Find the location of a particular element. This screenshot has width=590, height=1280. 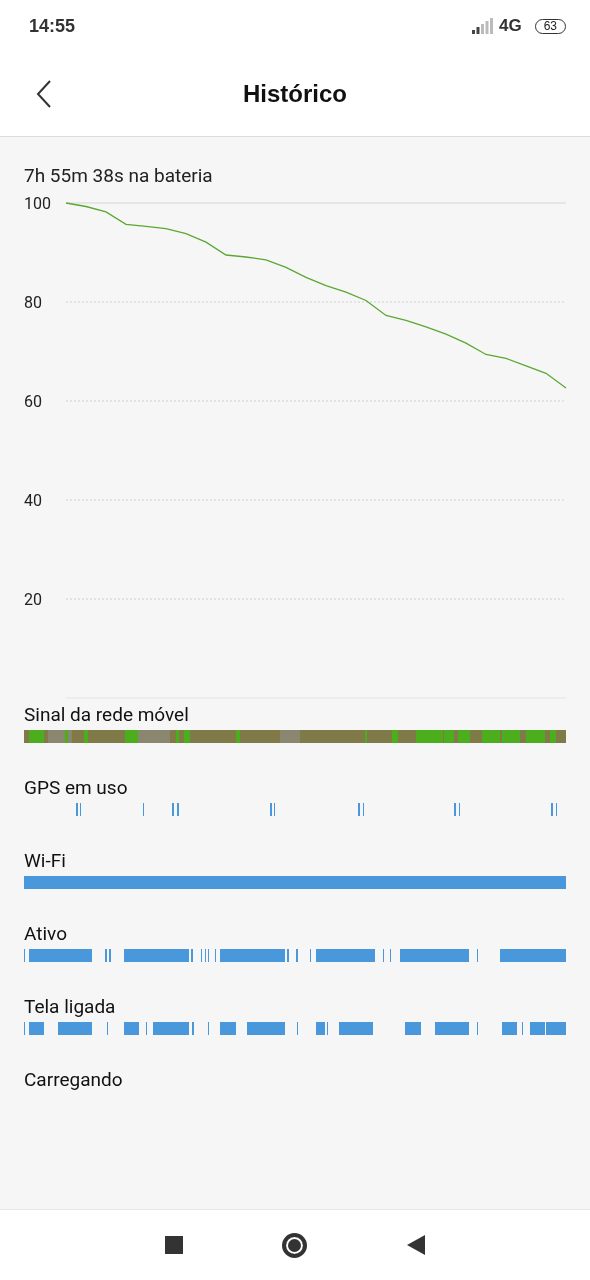

y-tick-label: 80 is located at coordinates (33, 302).